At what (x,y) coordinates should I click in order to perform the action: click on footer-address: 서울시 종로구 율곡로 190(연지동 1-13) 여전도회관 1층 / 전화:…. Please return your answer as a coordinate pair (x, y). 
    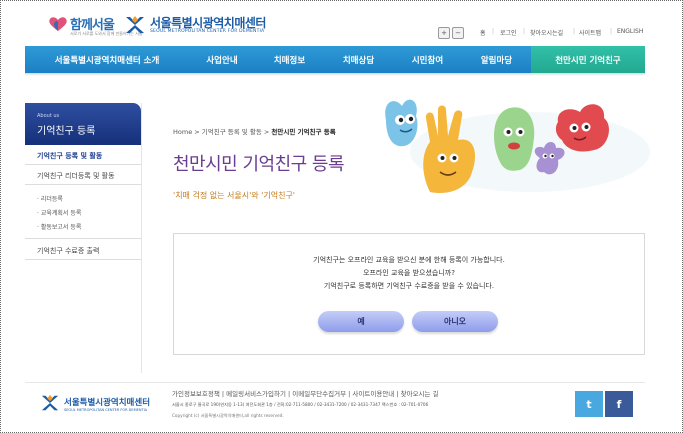
    Looking at the image, I should click on (300, 404).